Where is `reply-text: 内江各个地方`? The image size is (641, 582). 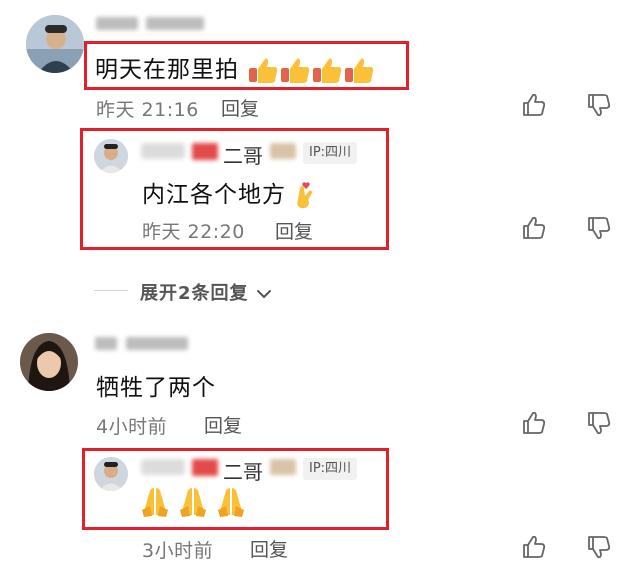 reply-text: 内江各个地方 is located at coordinates (229, 192).